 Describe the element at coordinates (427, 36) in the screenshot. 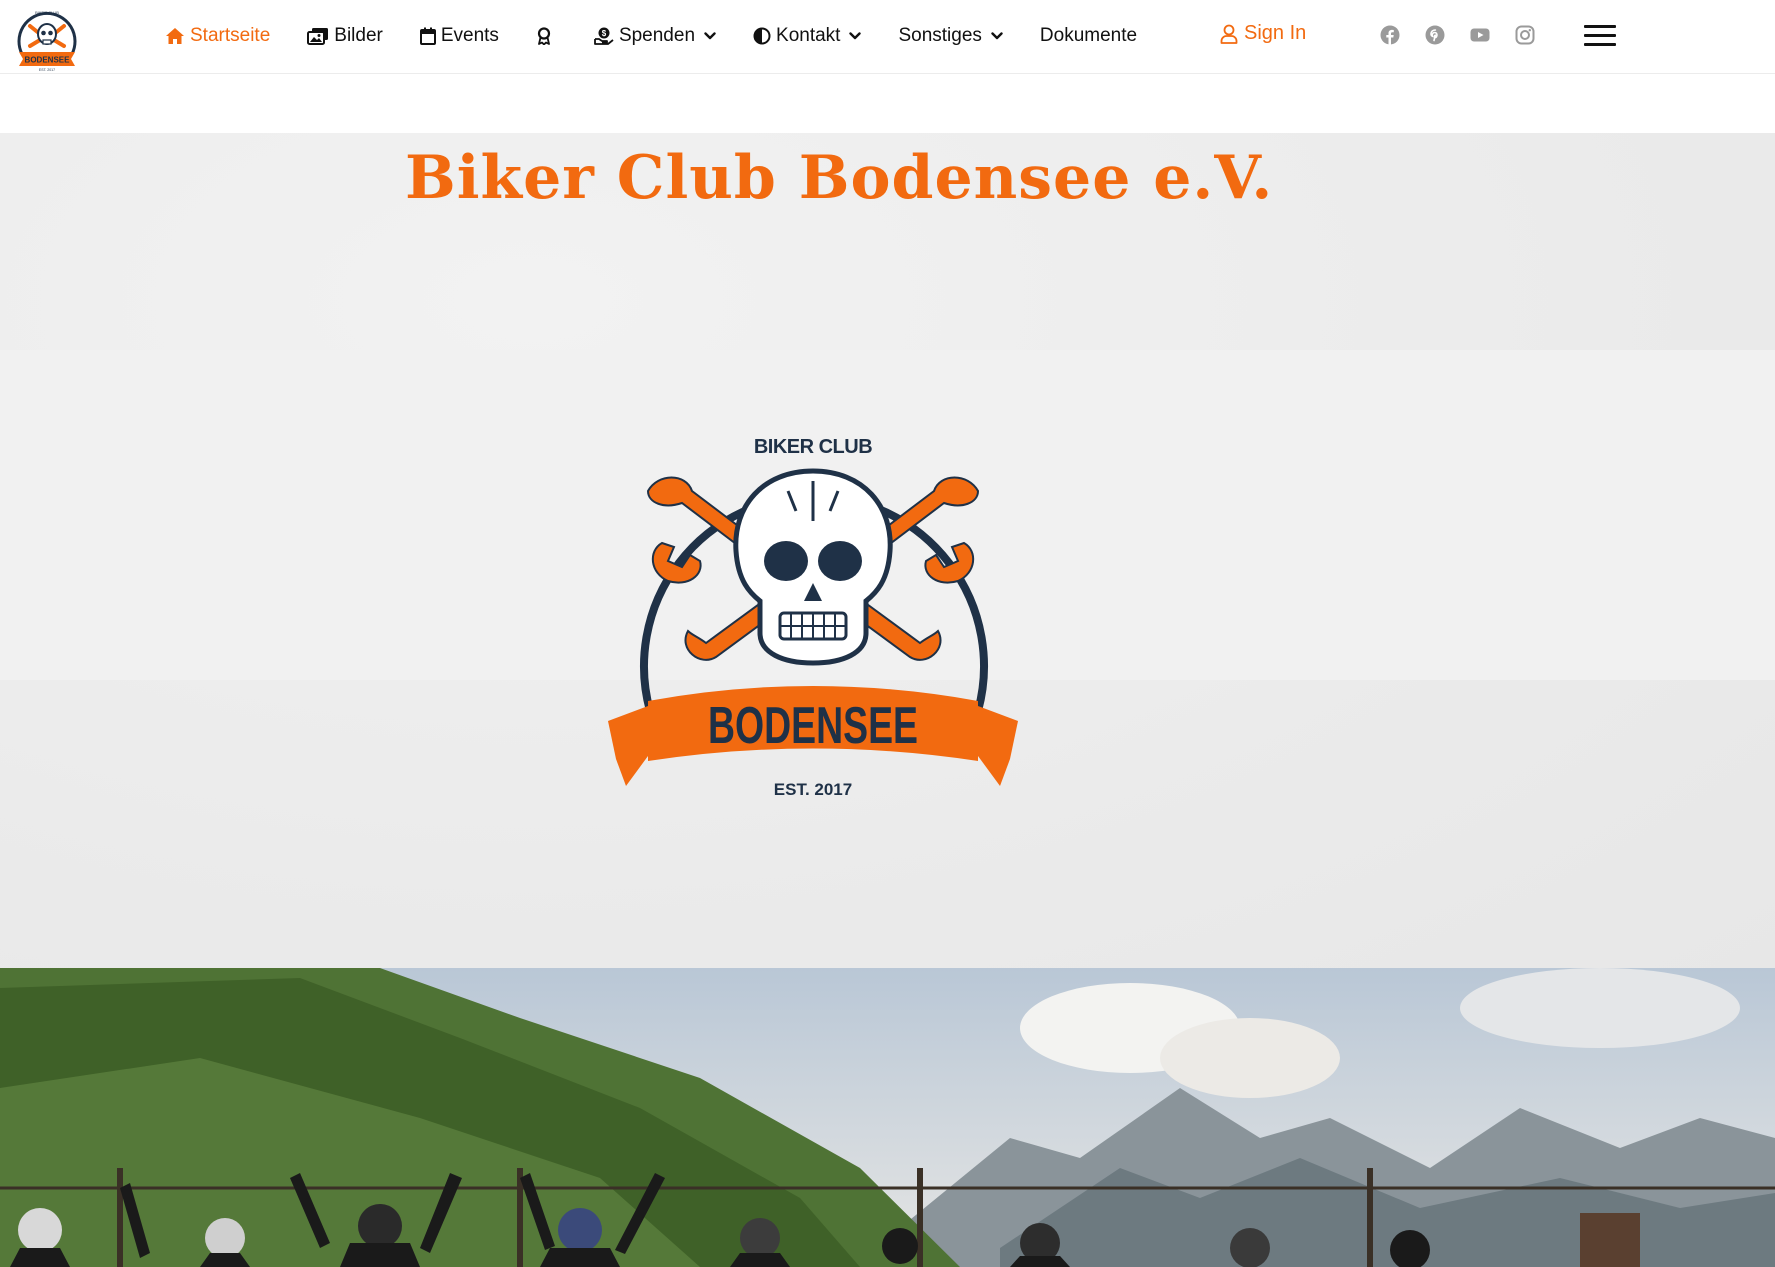

I see `calendar-icon` at that location.